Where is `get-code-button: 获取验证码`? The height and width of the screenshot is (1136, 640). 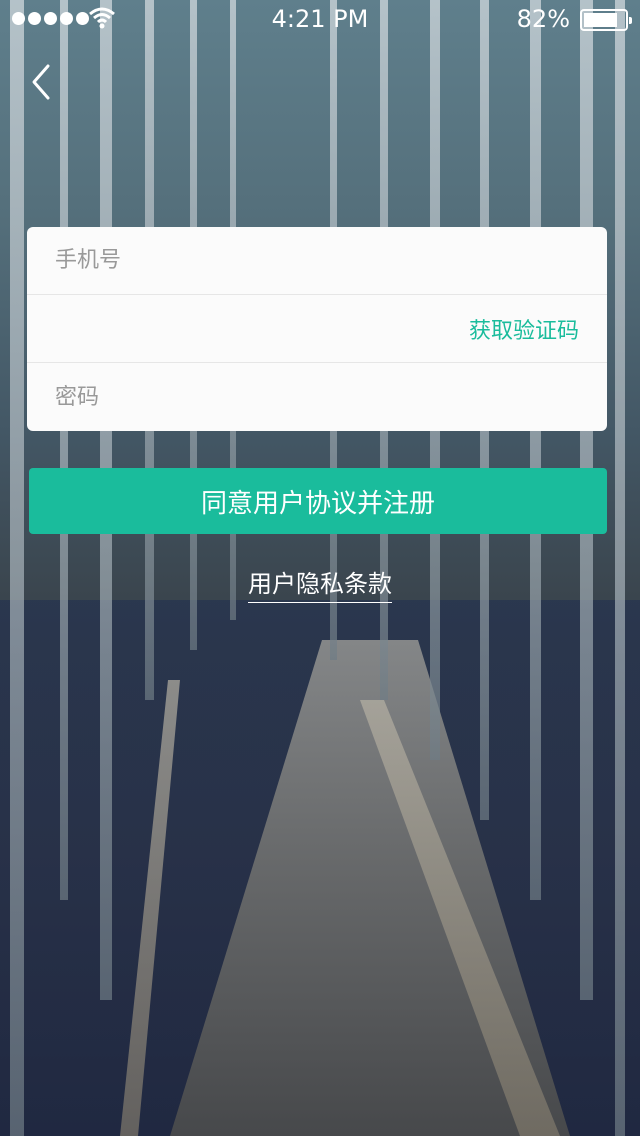 get-code-button: 获取验证码 is located at coordinates (524, 329).